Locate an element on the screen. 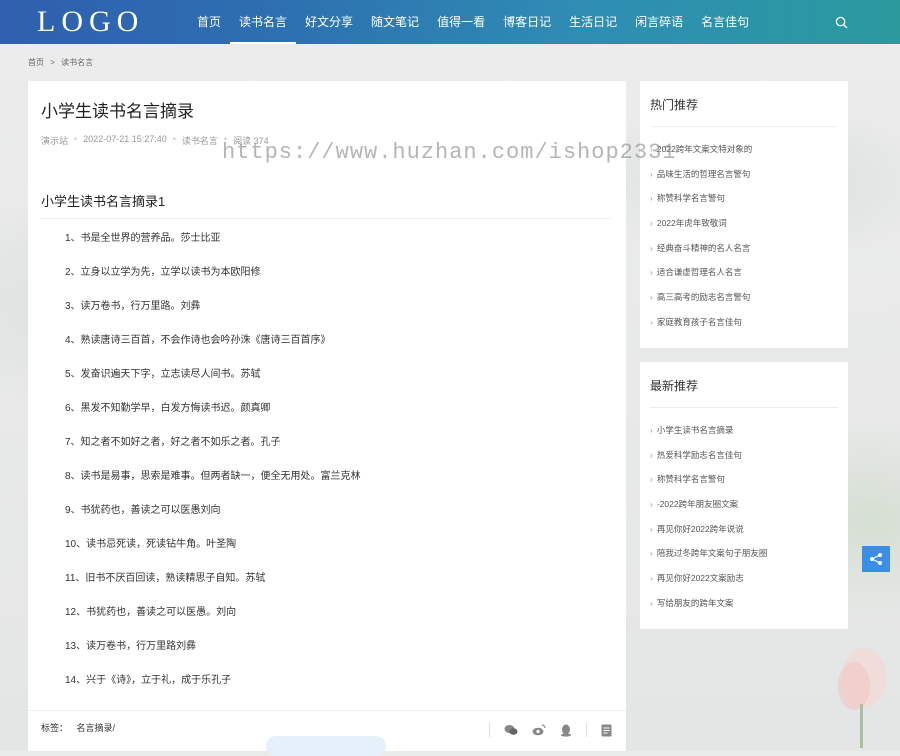 This screenshot has height=756, width=900. quote-item: 12、书犹药也，善读之可以医愚。刘向 is located at coordinates (151, 612).